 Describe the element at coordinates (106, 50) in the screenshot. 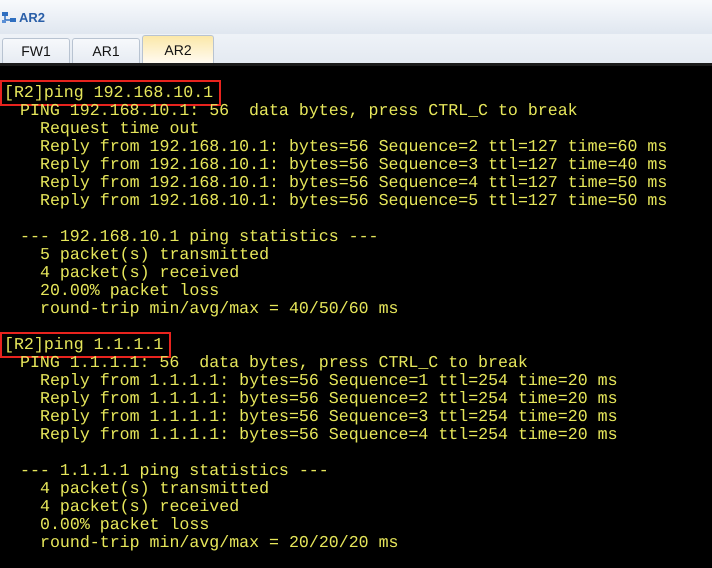

I see `tab: AR1` at that location.